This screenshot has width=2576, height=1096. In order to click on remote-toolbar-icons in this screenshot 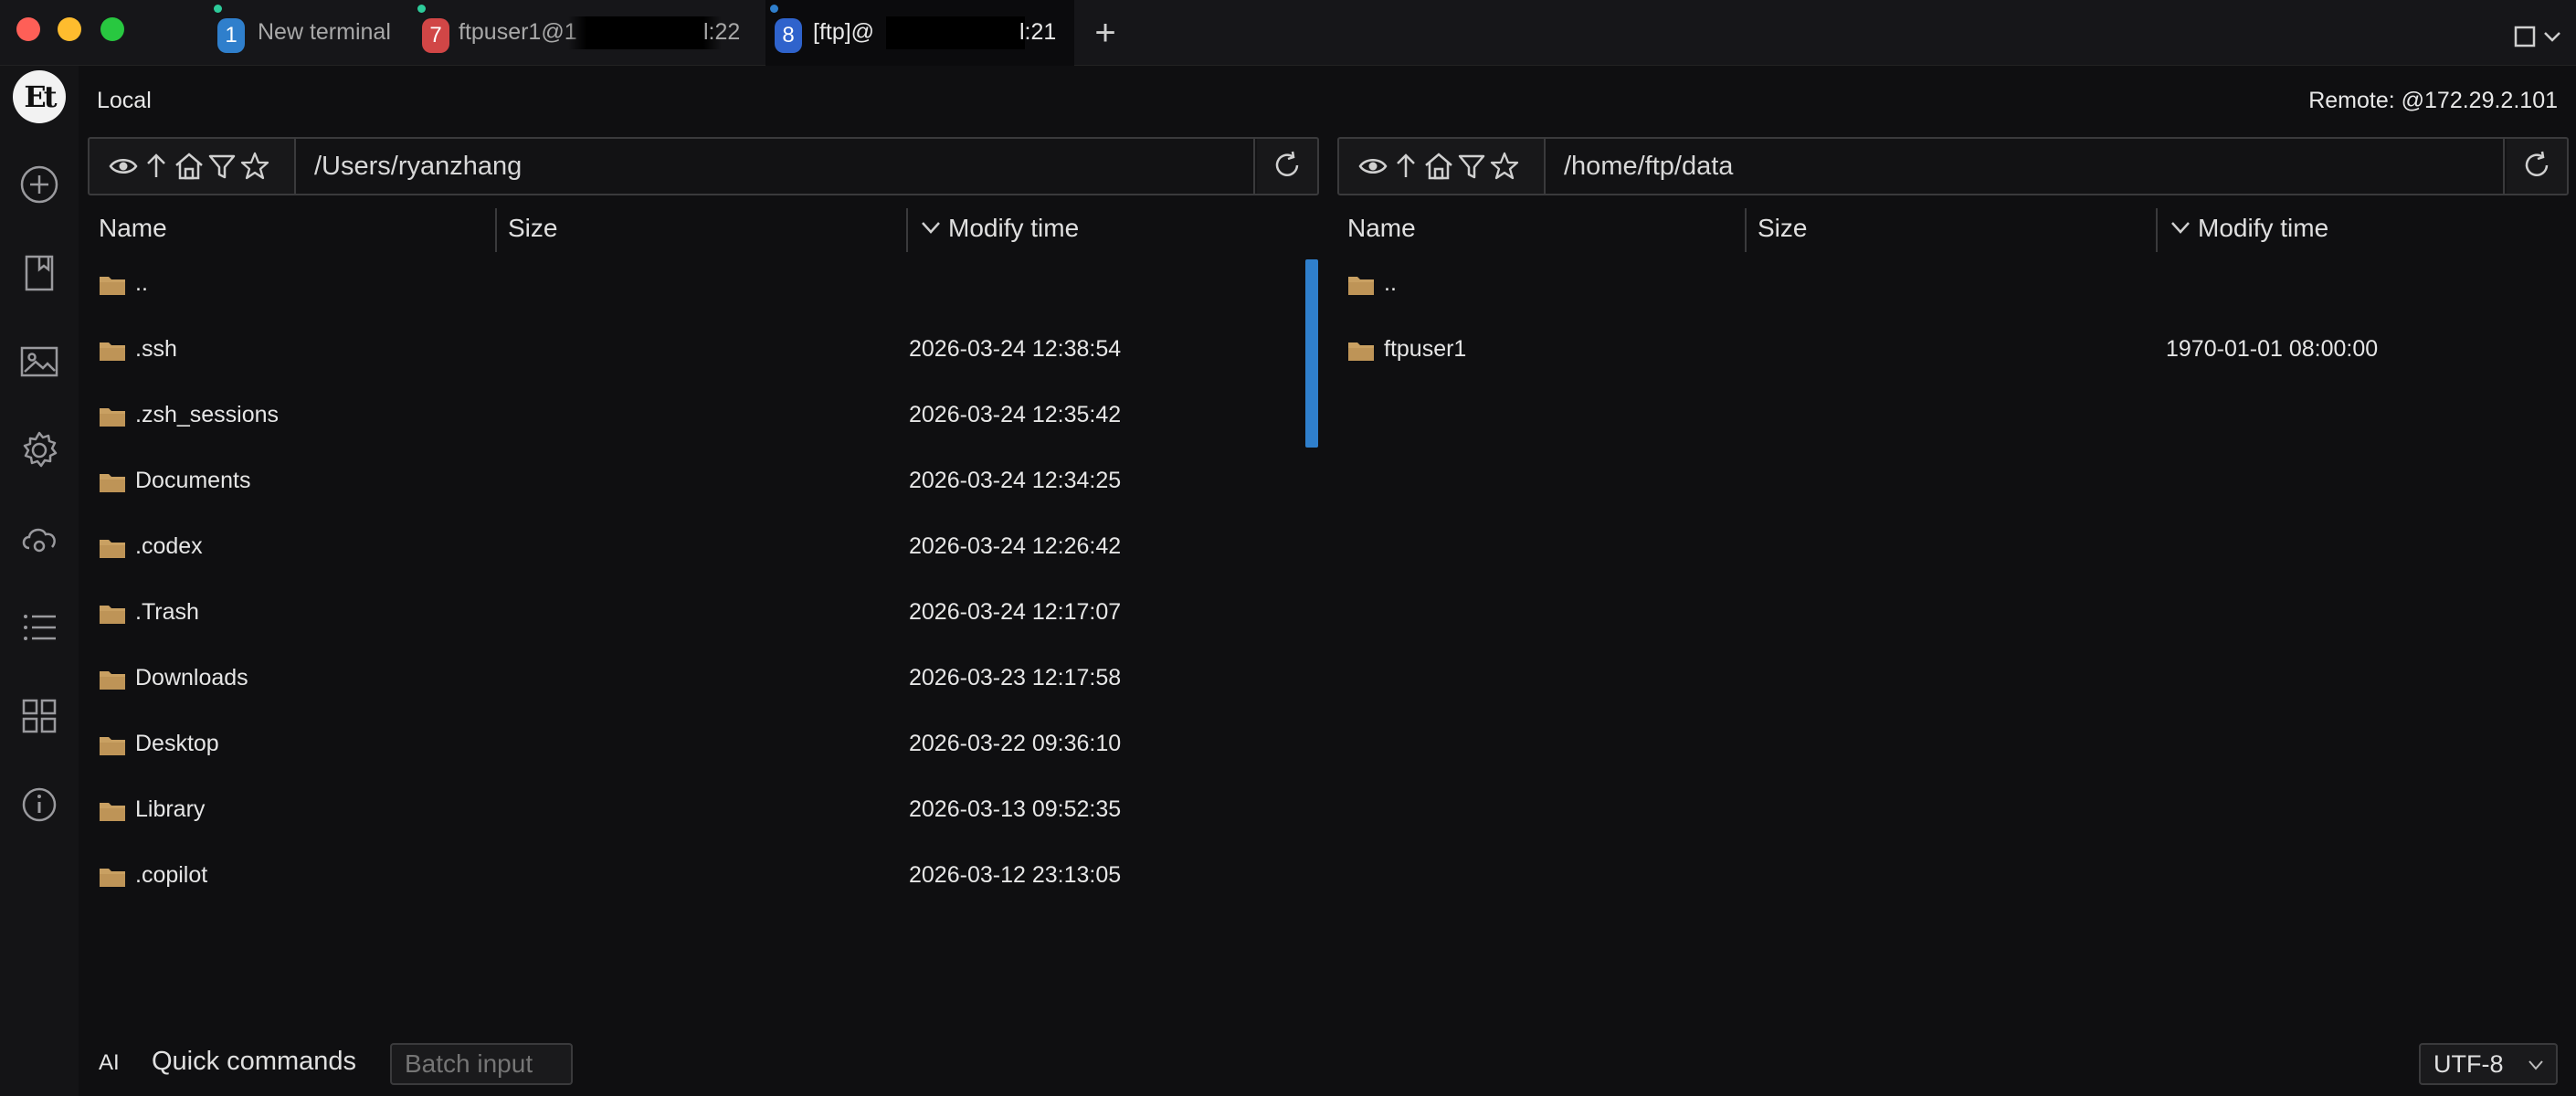, I will do `click(1442, 166)`.